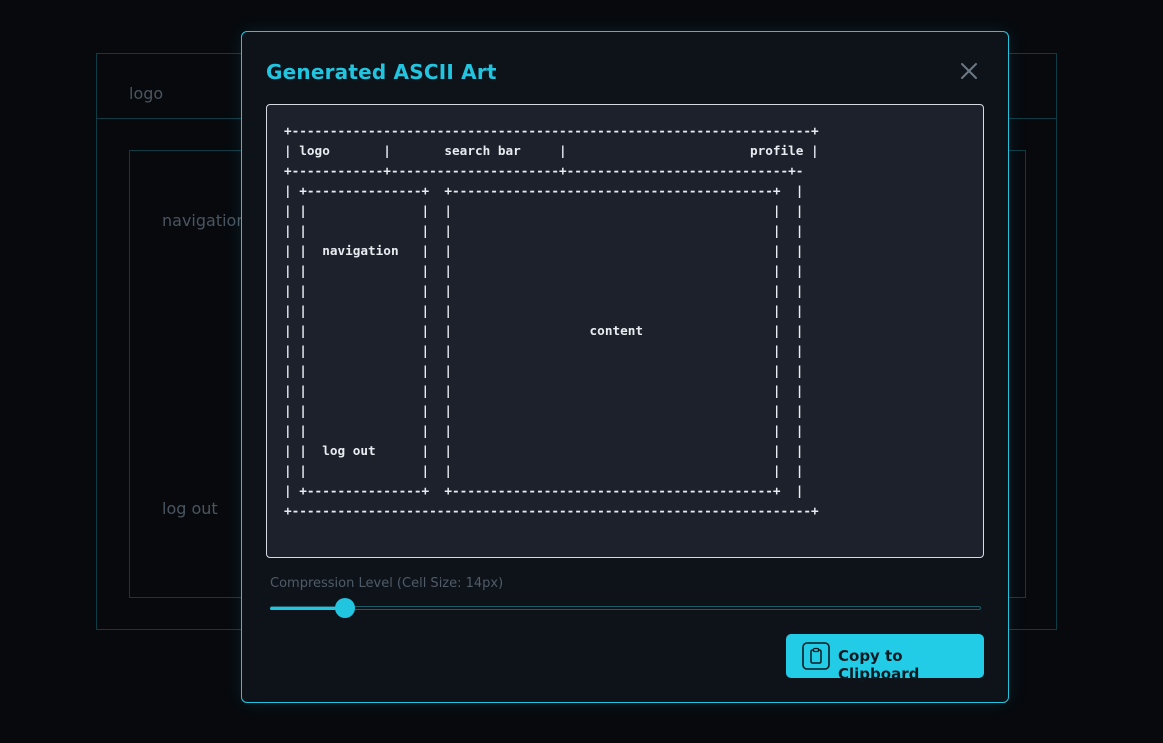 The width and height of the screenshot is (1163, 743). What do you see at coordinates (387, 583) in the screenshot?
I see `compression-level-label: Compression Level (Cell Size: 14px)` at bounding box center [387, 583].